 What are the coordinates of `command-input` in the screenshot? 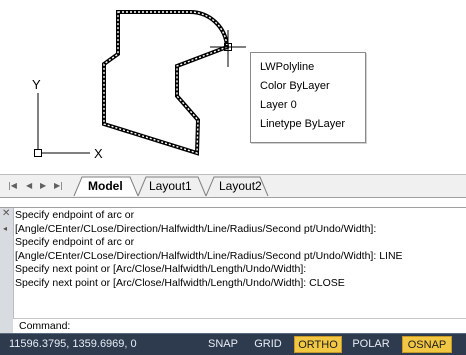 It's located at (265, 326).